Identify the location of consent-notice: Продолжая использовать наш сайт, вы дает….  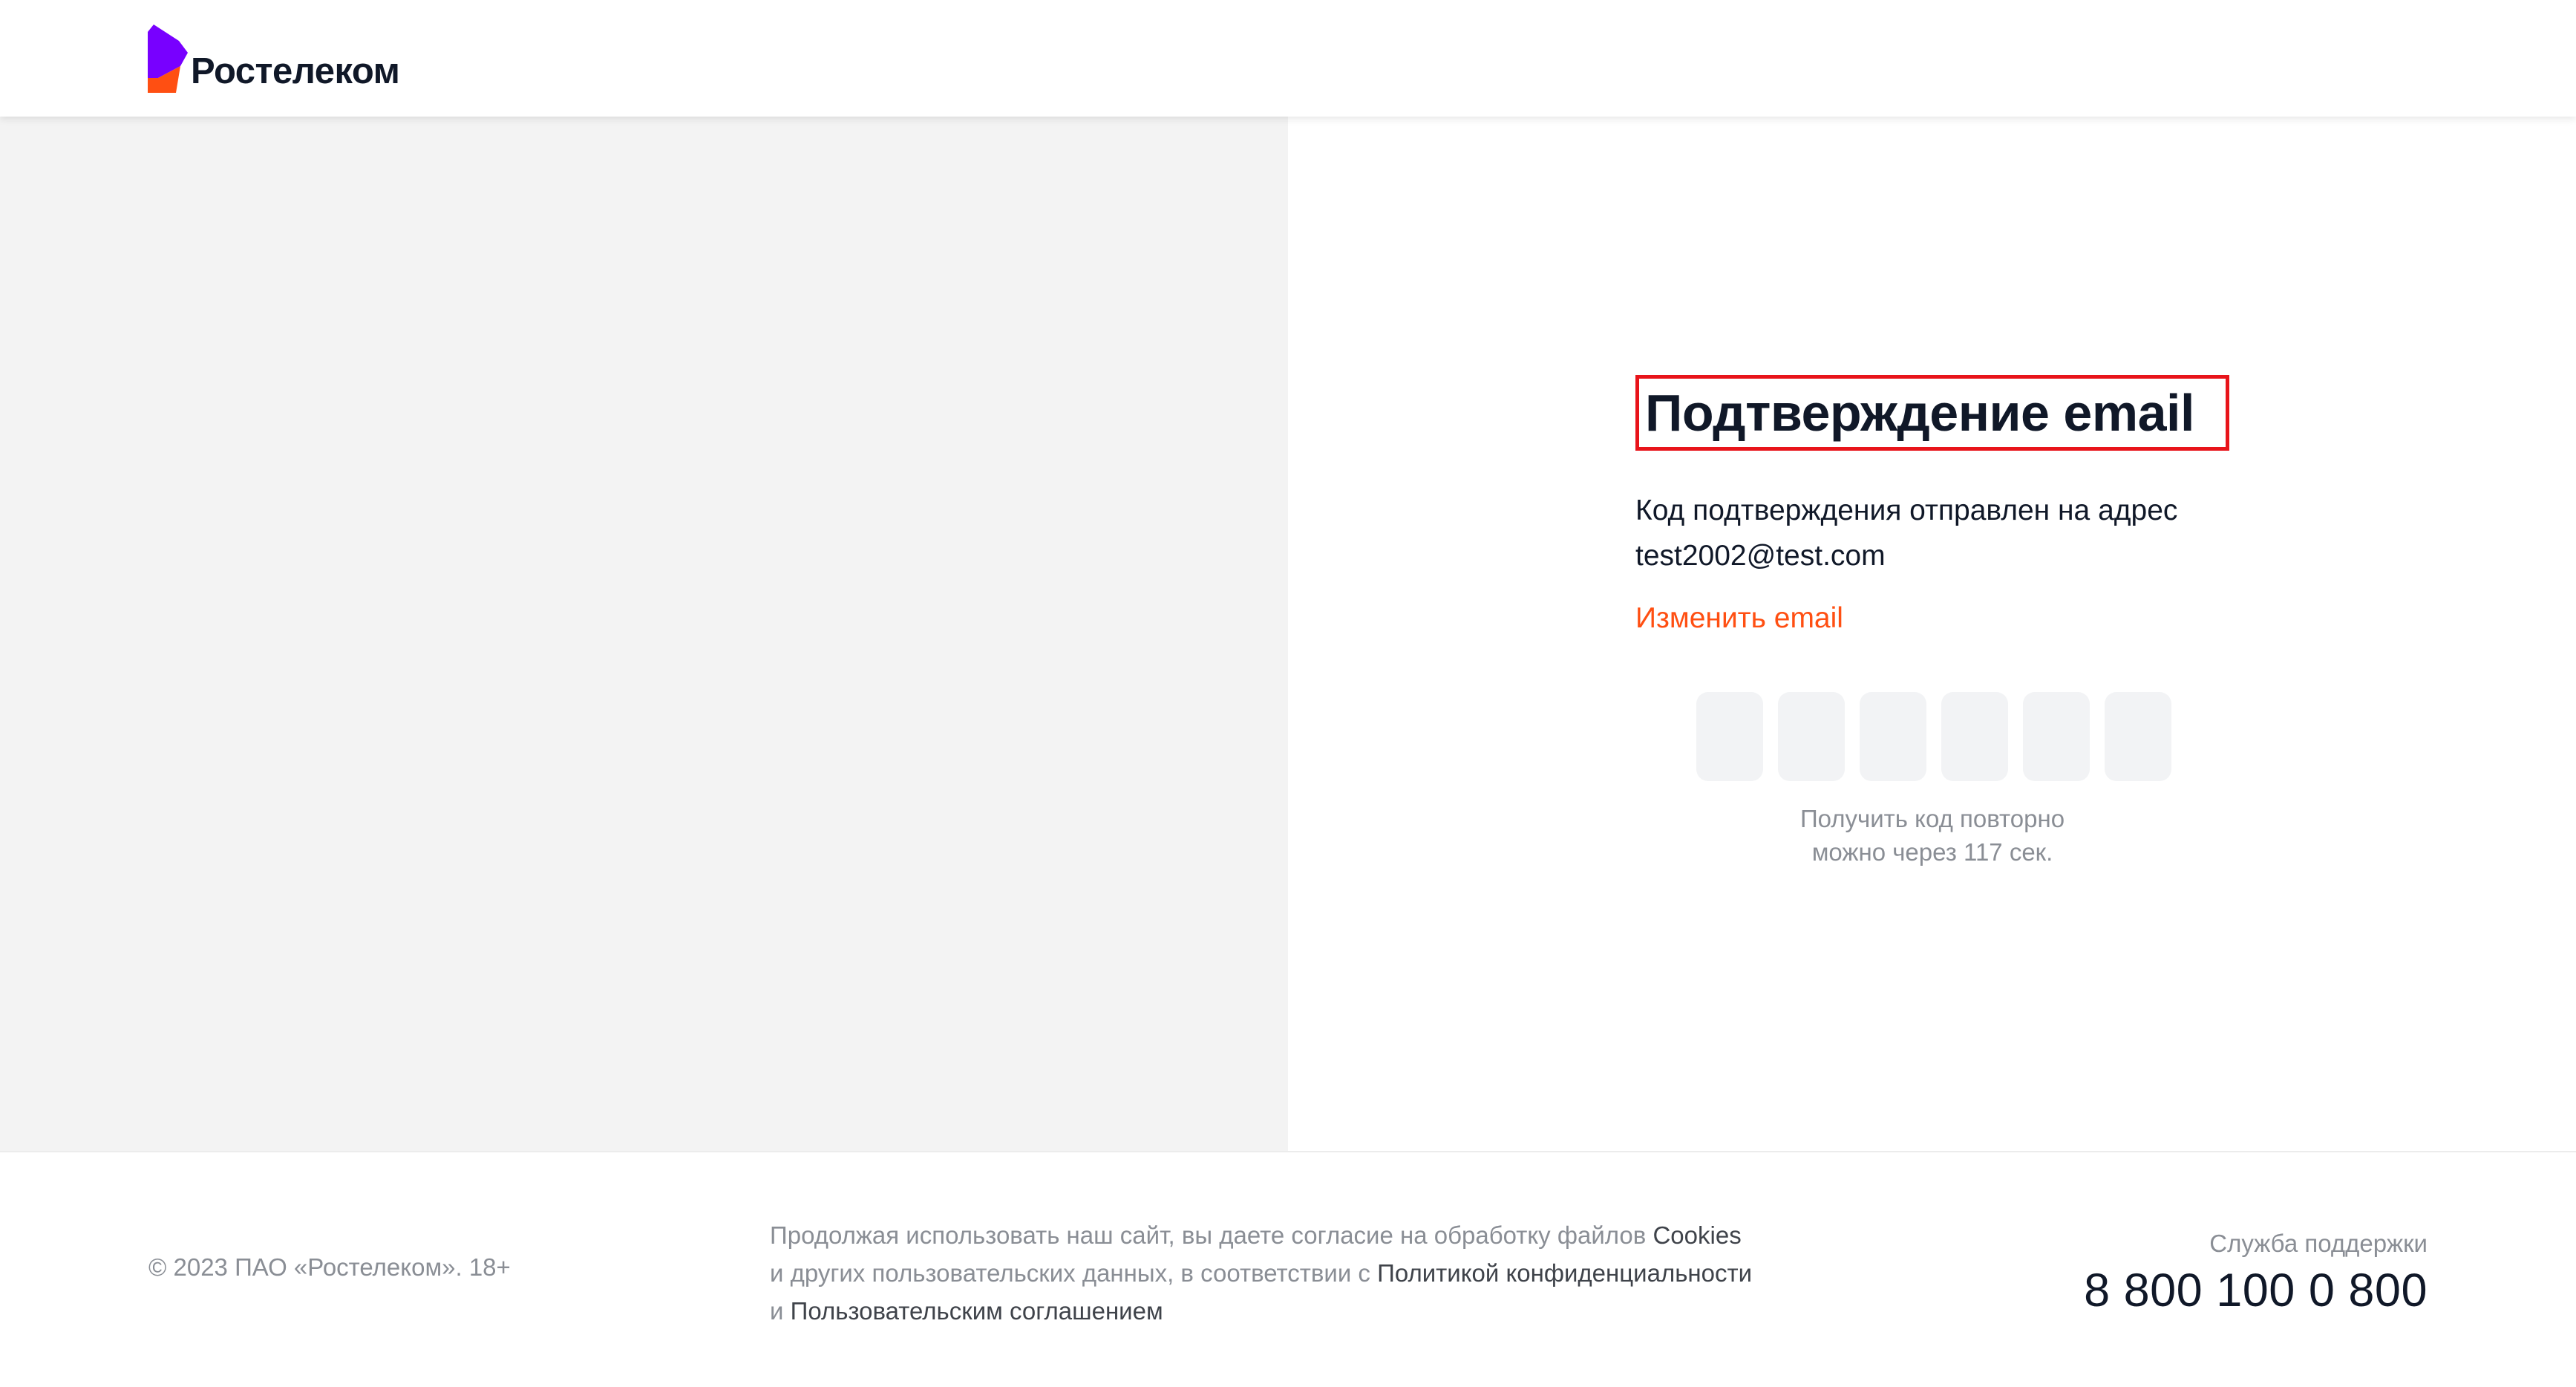
(1297, 1273).